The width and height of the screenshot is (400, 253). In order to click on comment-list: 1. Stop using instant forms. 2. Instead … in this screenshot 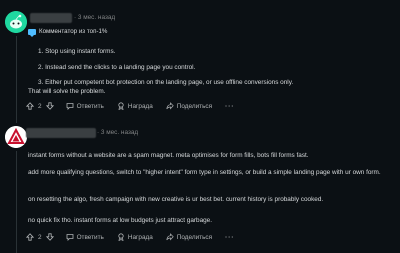, I will do `click(165, 67)`.